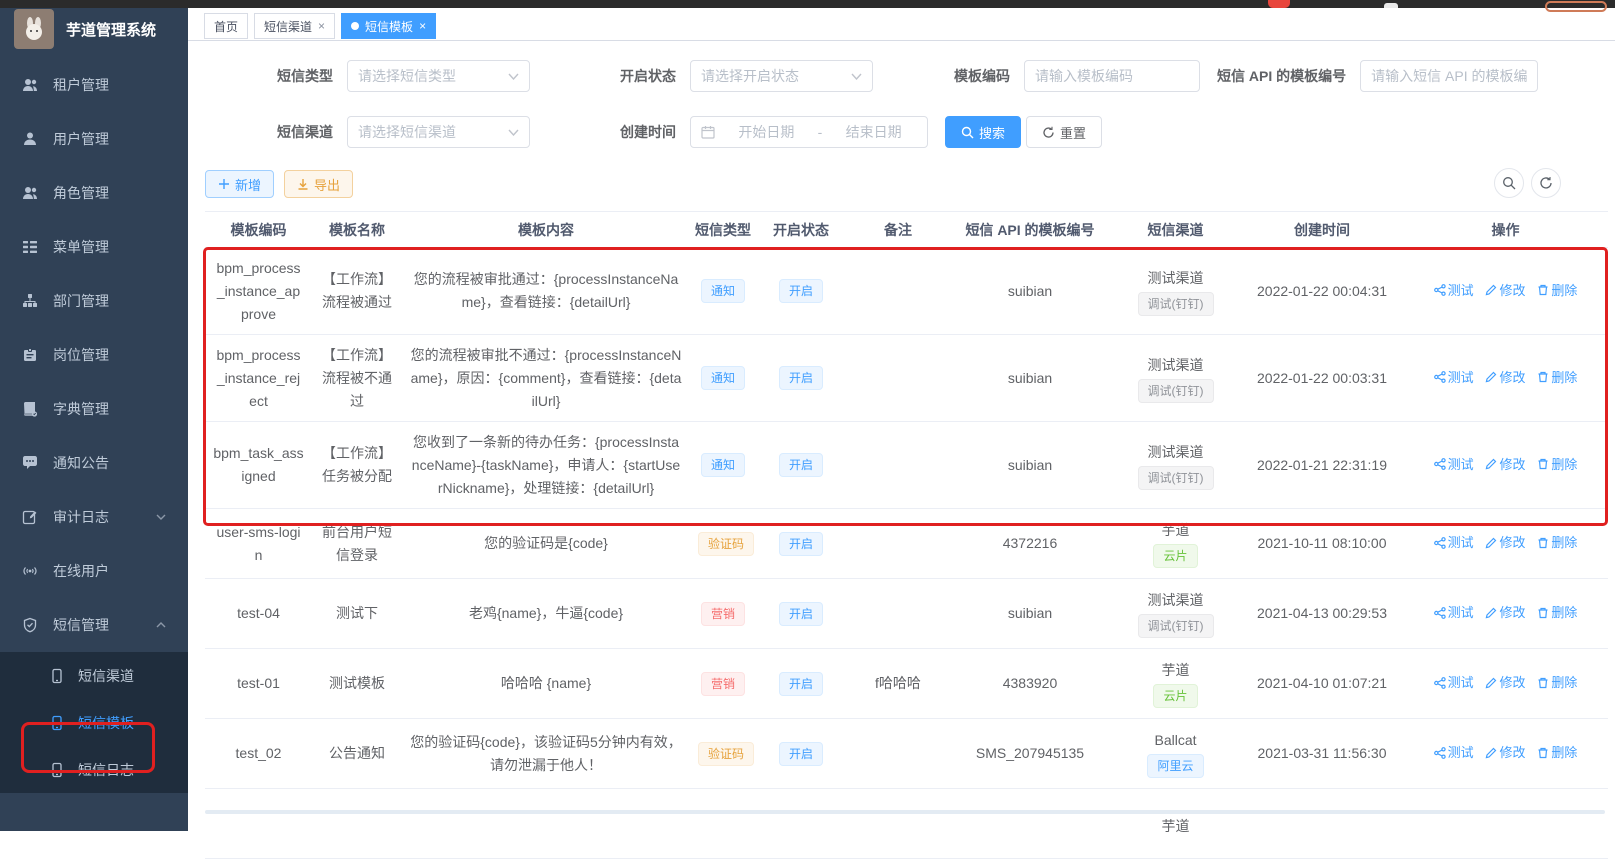 The width and height of the screenshot is (1615, 859). Describe the element at coordinates (1509, 183) in the screenshot. I see `toggle-search-button` at that location.